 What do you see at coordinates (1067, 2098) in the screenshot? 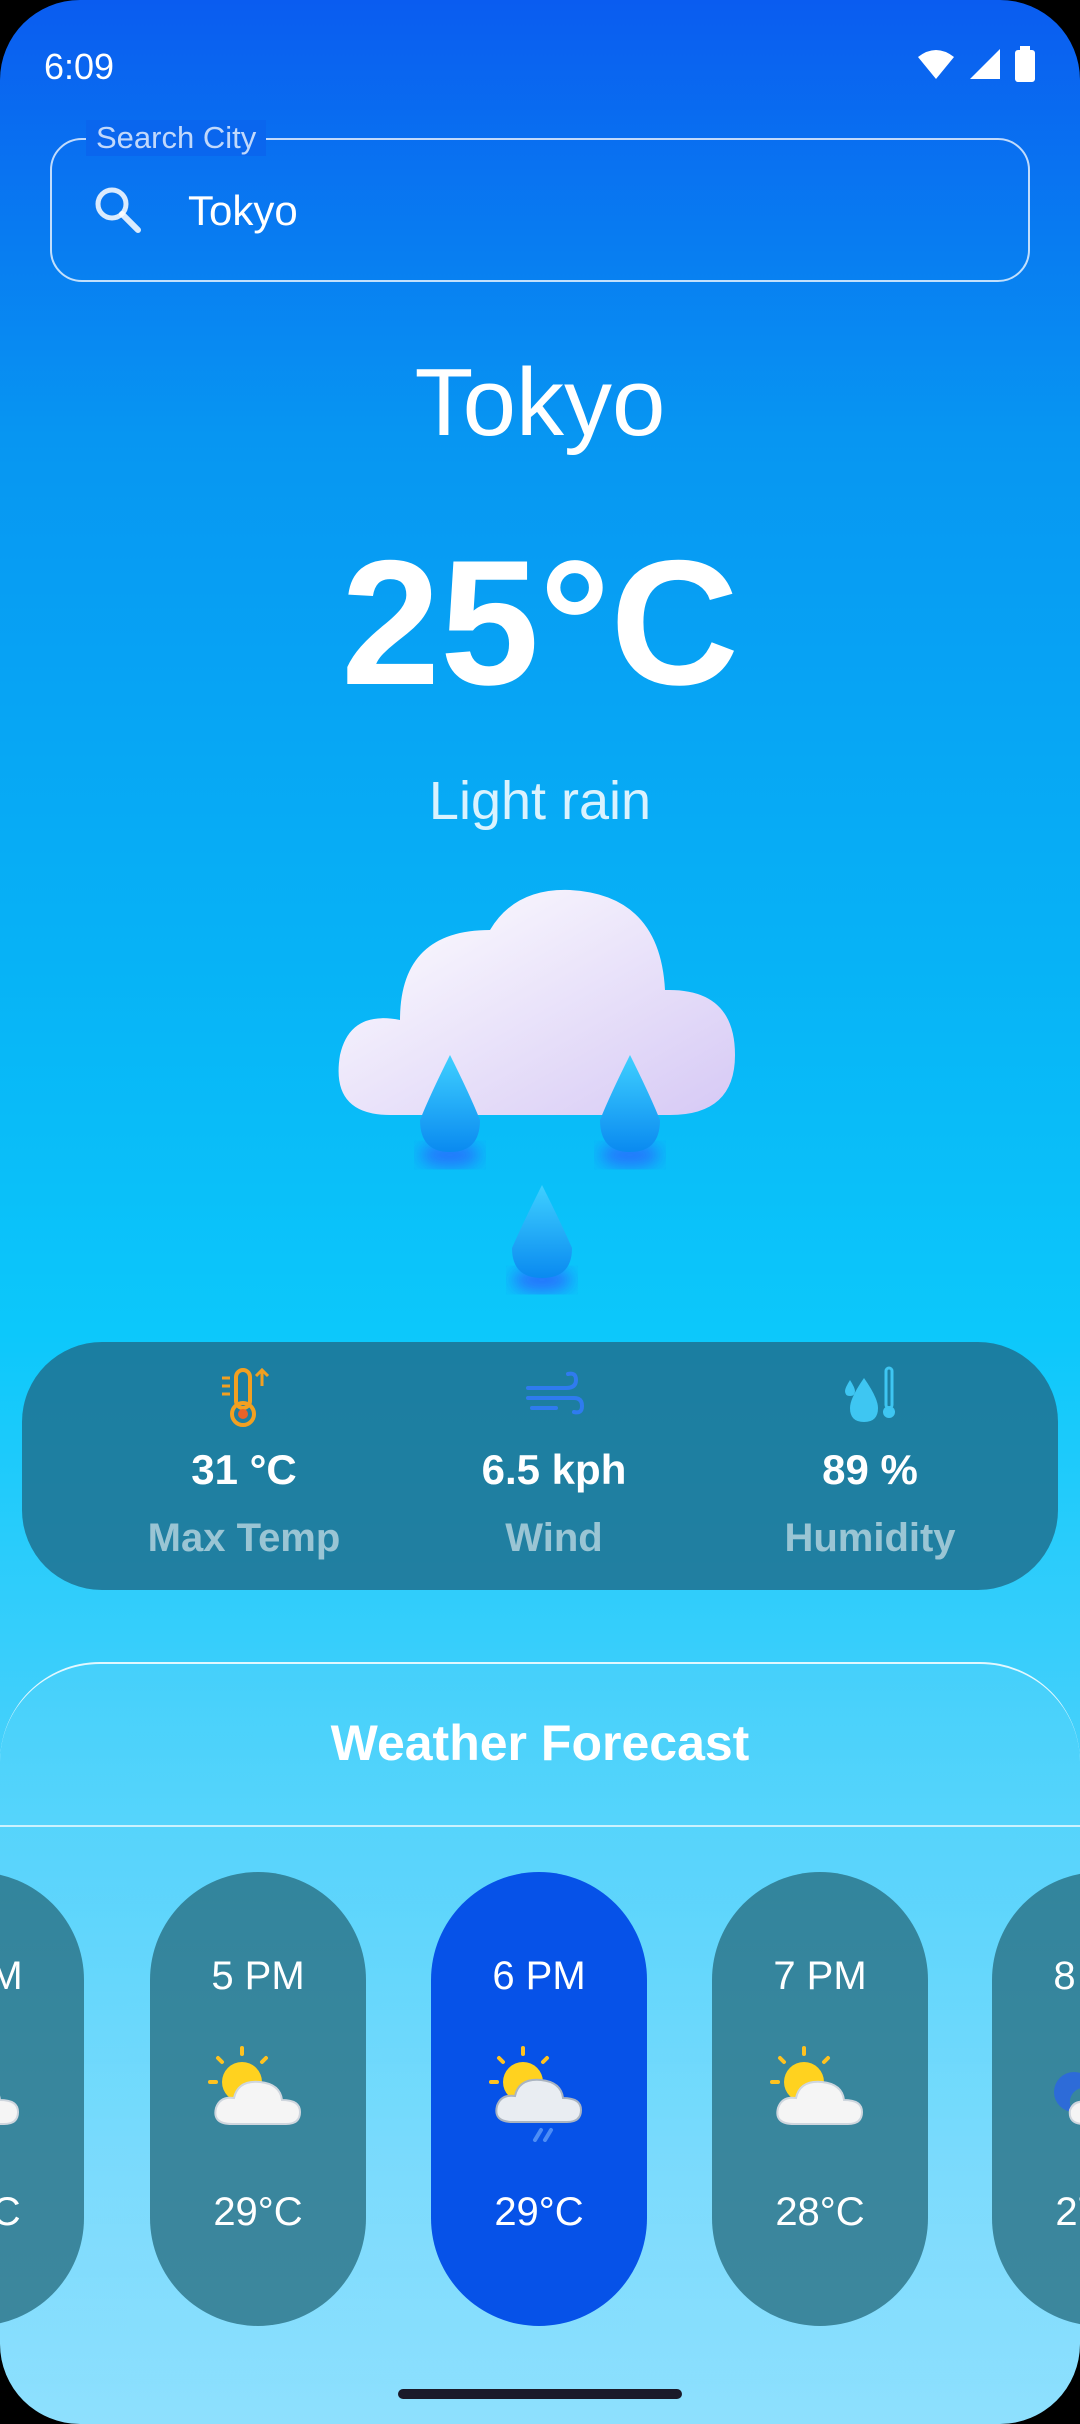
I see `night-cloudy-icon` at bounding box center [1067, 2098].